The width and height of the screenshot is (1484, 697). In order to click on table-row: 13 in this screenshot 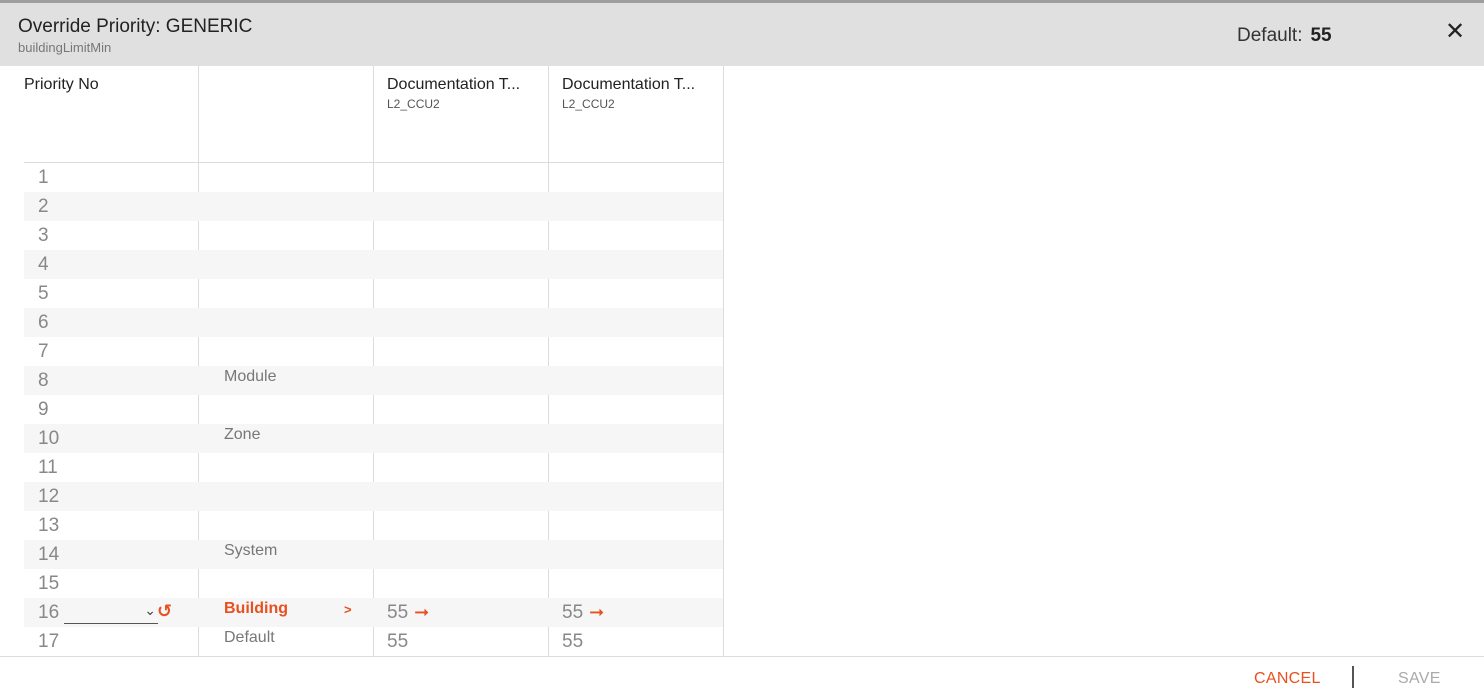, I will do `click(373, 525)`.